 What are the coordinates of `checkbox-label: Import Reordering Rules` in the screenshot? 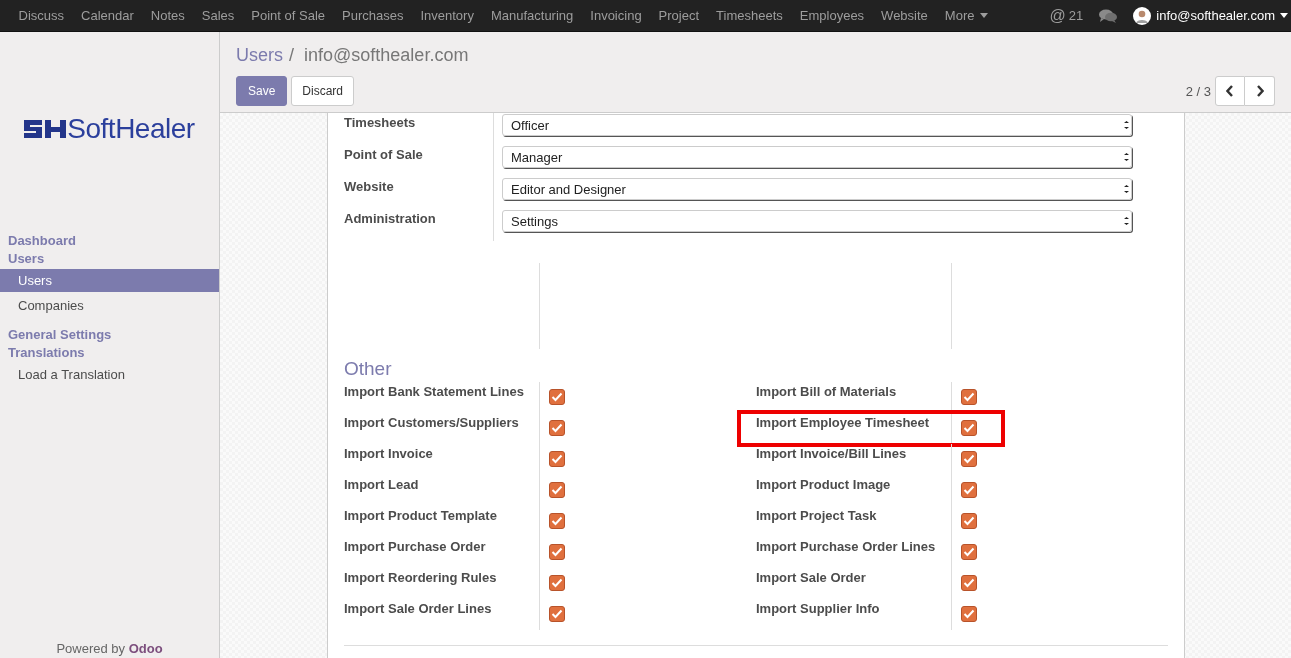 It's located at (421, 578).